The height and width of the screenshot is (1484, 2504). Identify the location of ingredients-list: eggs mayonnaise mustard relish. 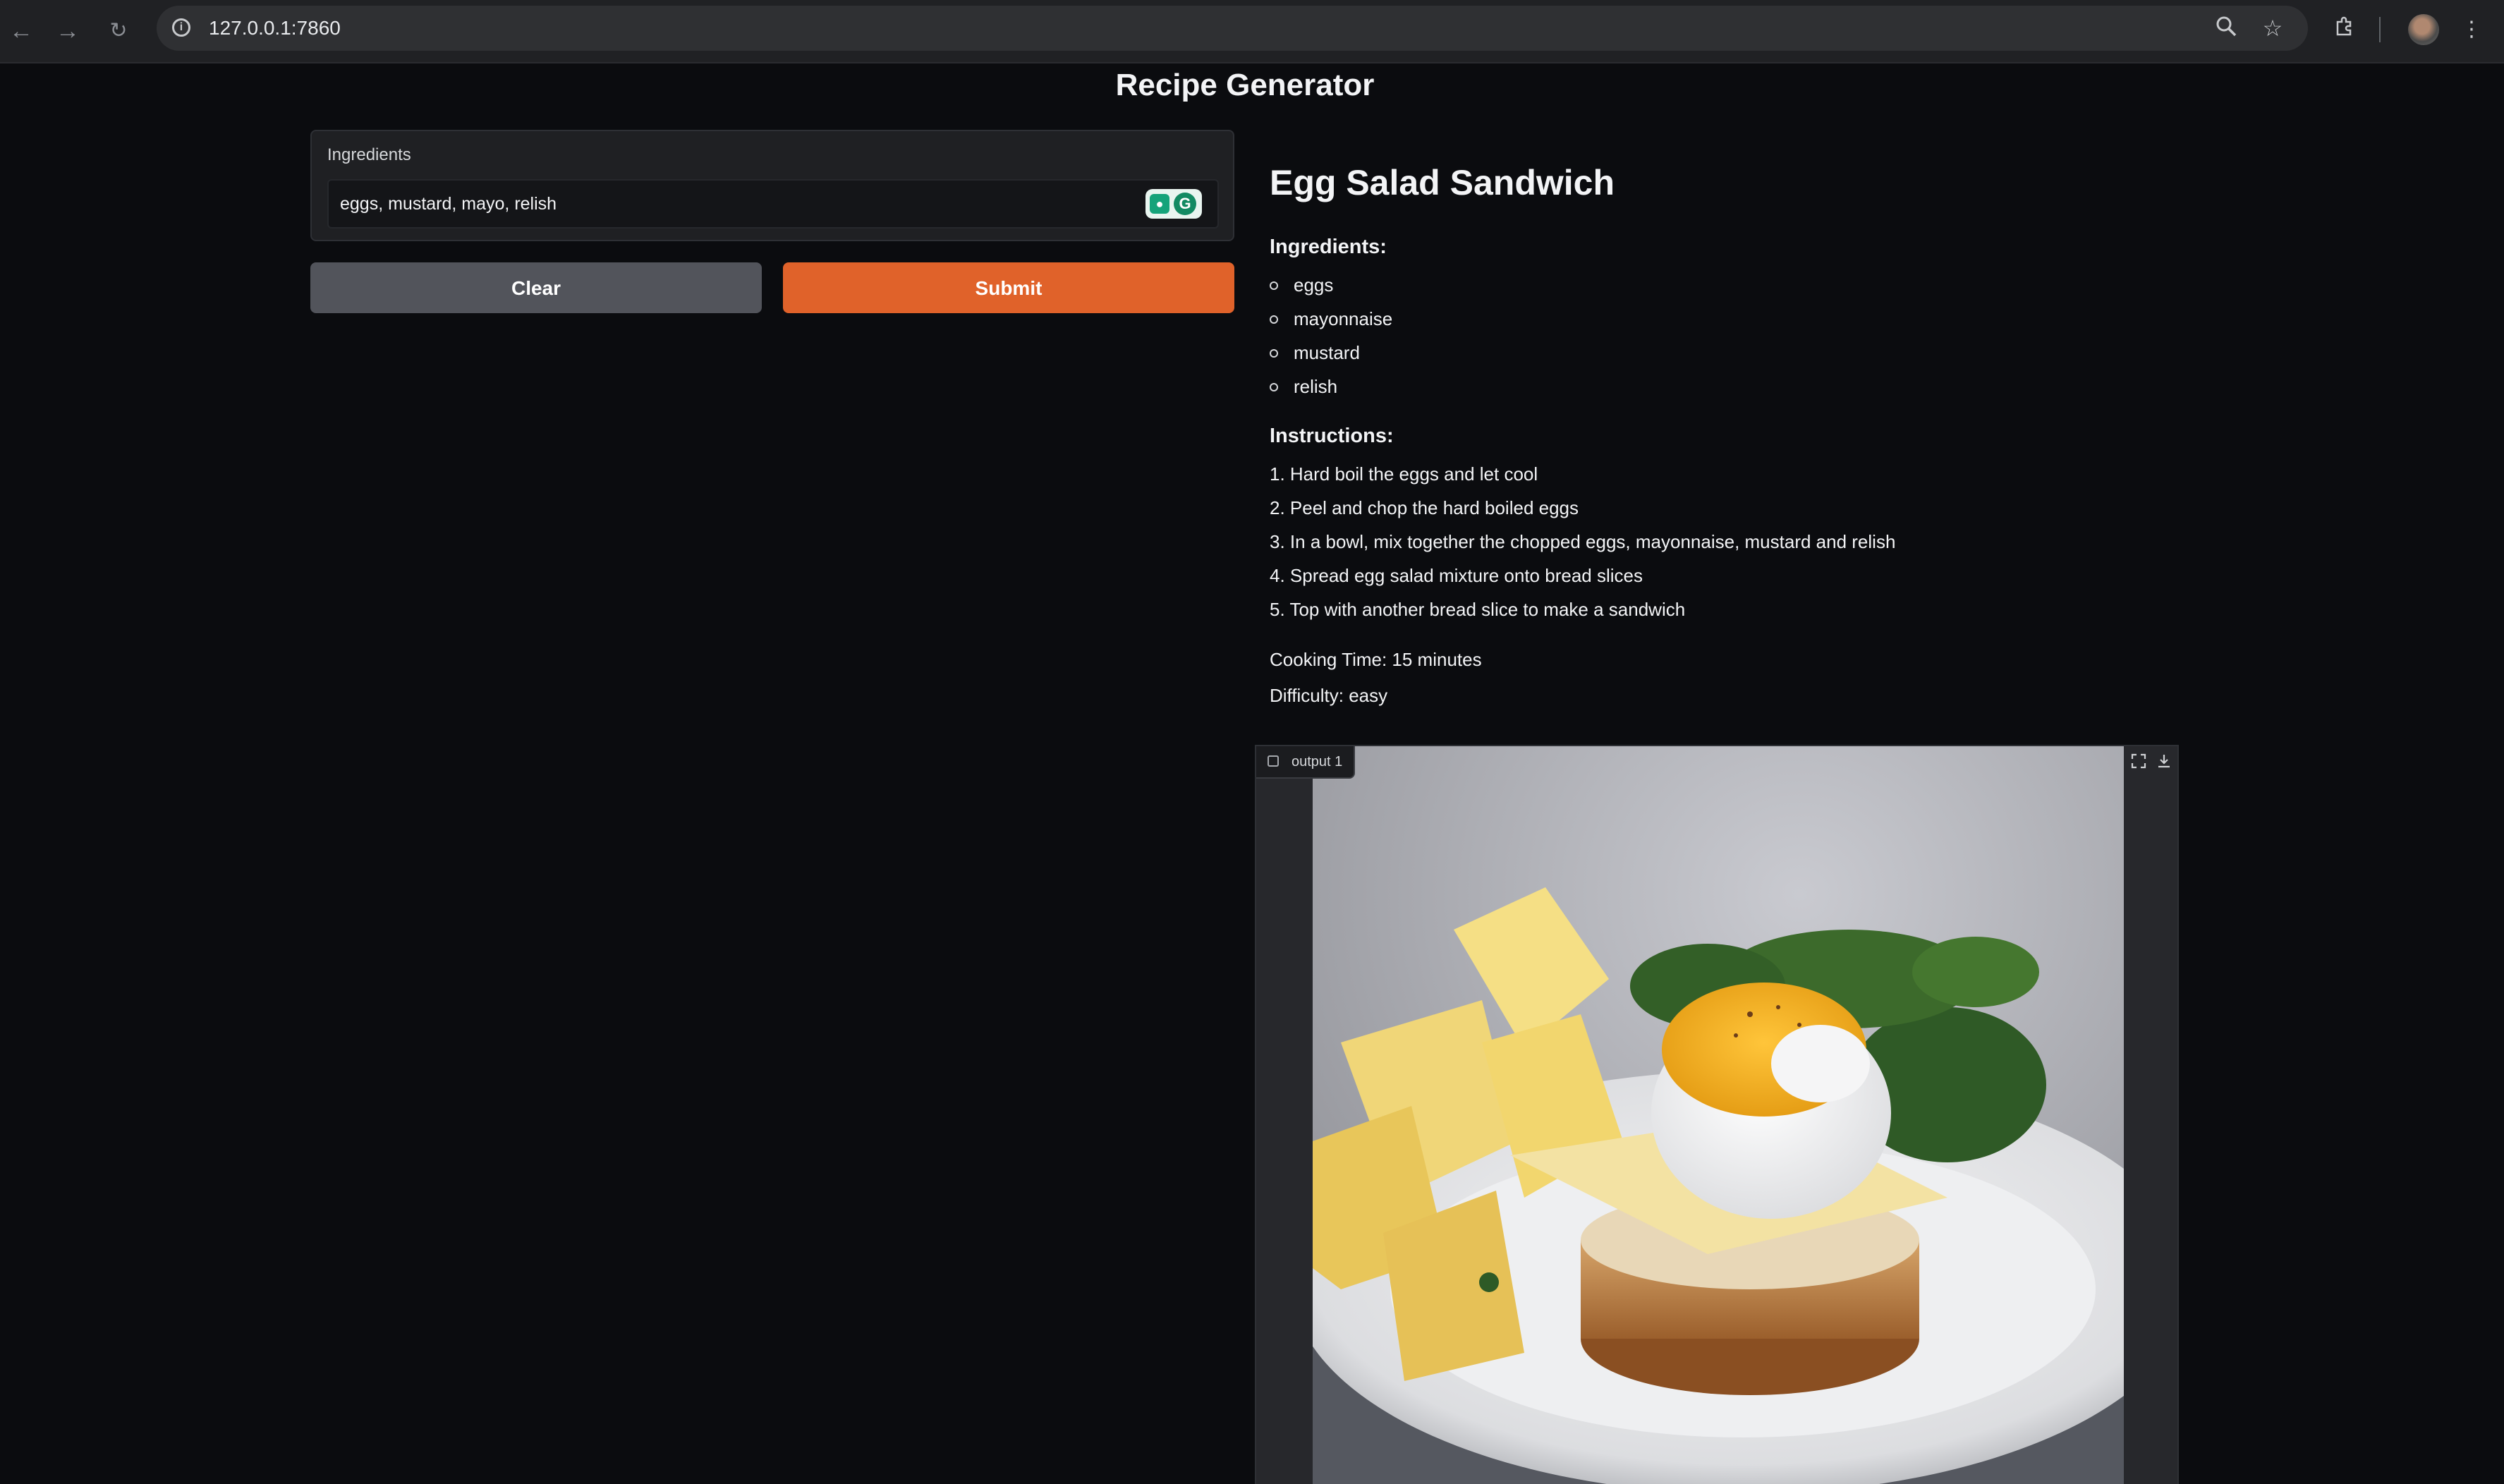
(1331, 335).